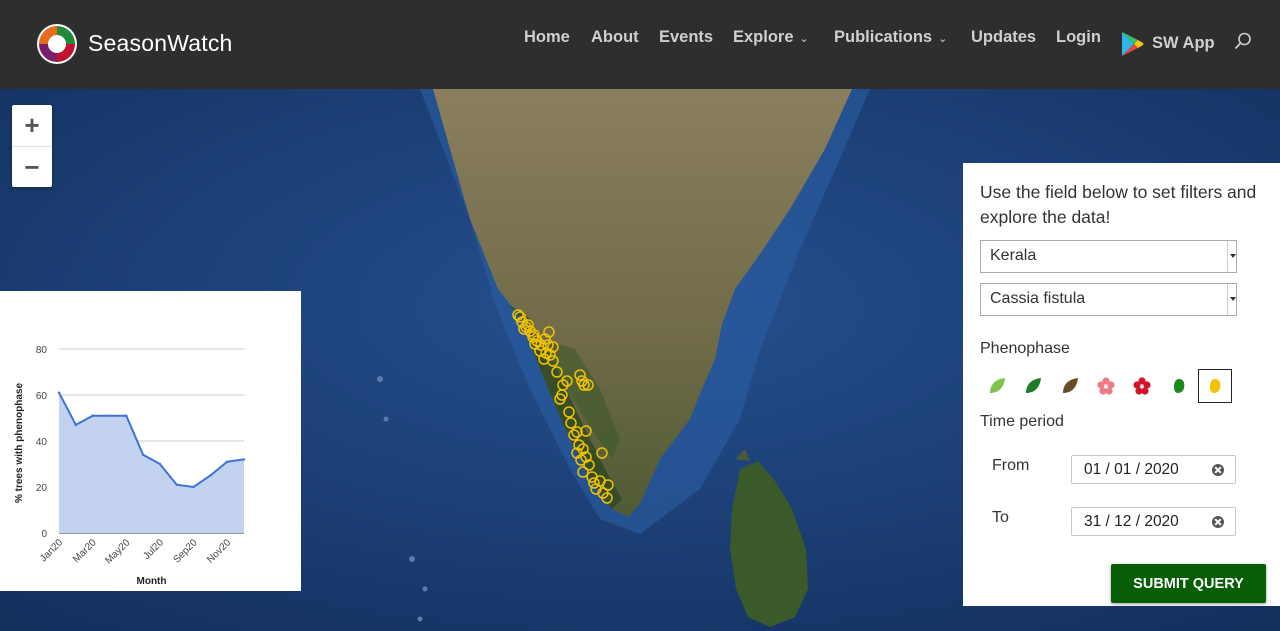 This screenshot has width=1280, height=631. What do you see at coordinates (1131, 469) in the screenshot?
I see `from-date-value: 01 / 01 / 2020` at bounding box center [1131, 469].